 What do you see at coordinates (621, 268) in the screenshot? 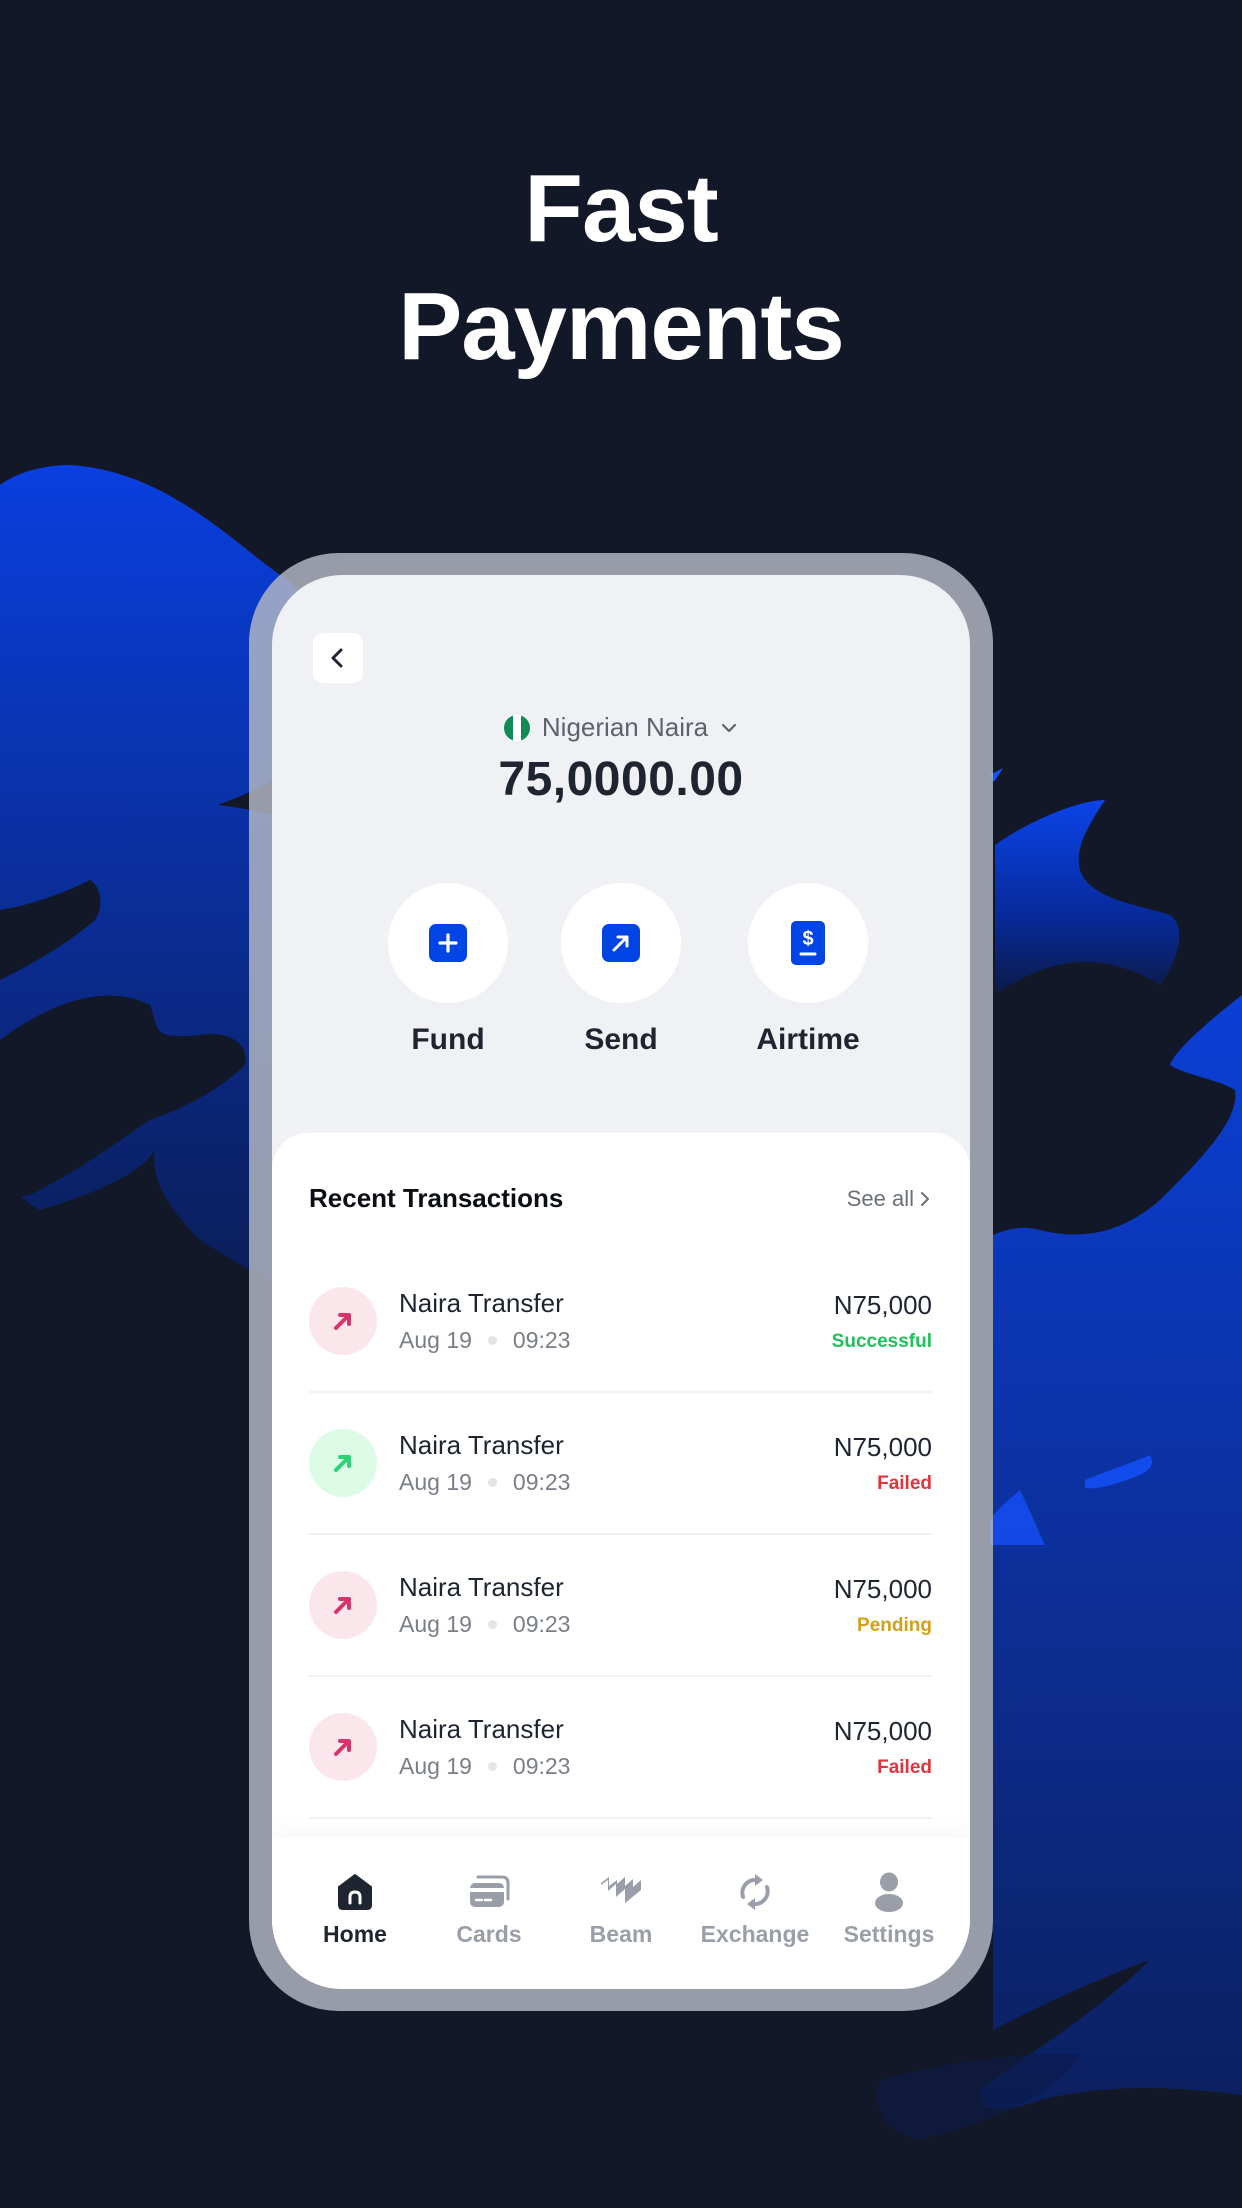
I see `headline: Fast Payments` at bounding box center [621, 268].